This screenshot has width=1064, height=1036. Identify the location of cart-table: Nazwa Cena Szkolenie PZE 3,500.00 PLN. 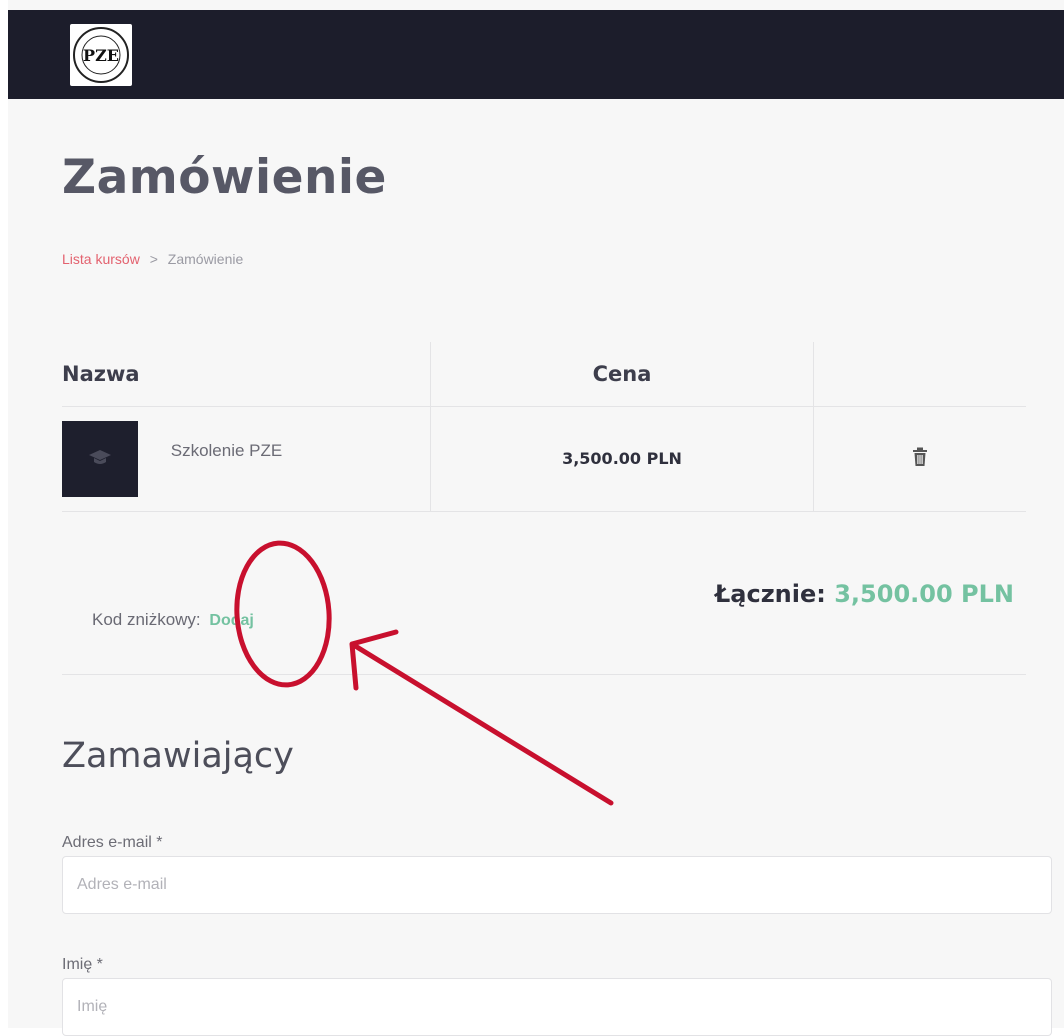
(544, 427).